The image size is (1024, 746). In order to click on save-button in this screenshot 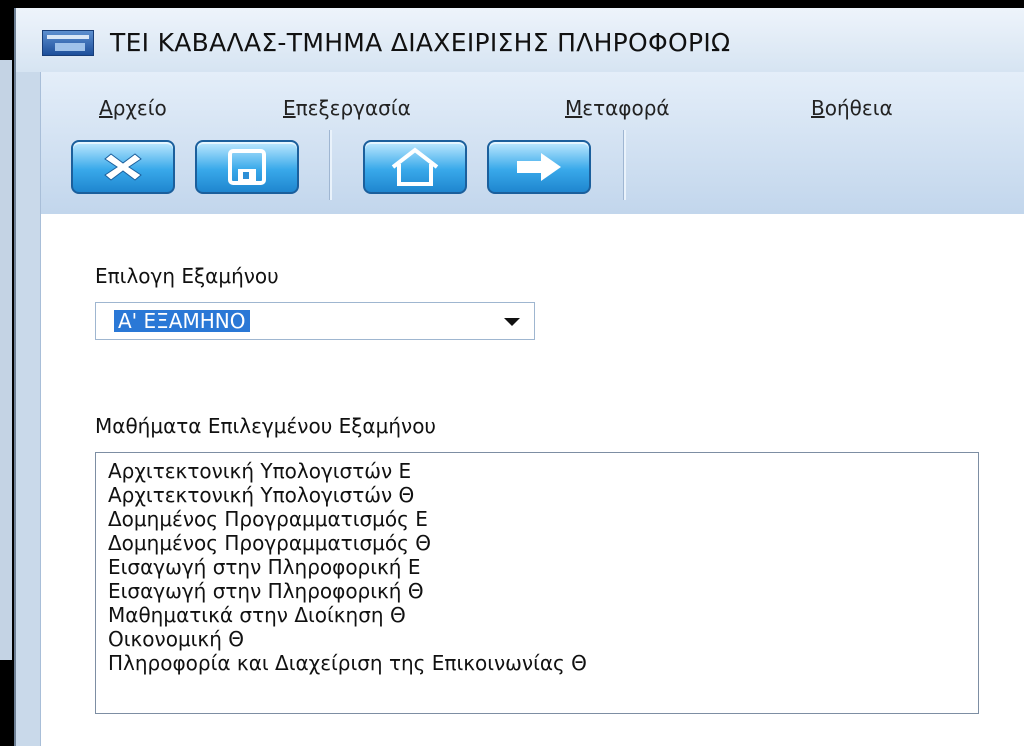, I will do `click(247, 167)`.